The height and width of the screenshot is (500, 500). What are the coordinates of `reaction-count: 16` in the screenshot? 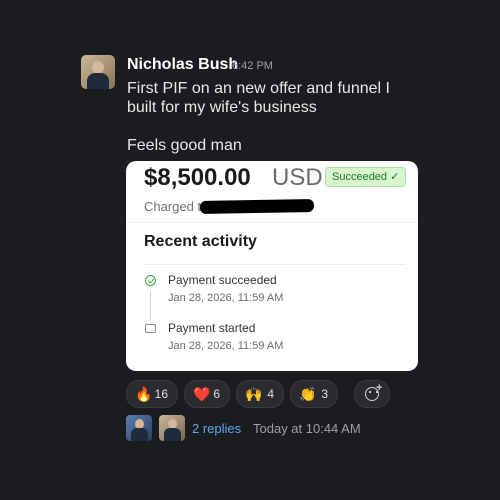 It's located at (161, 394).